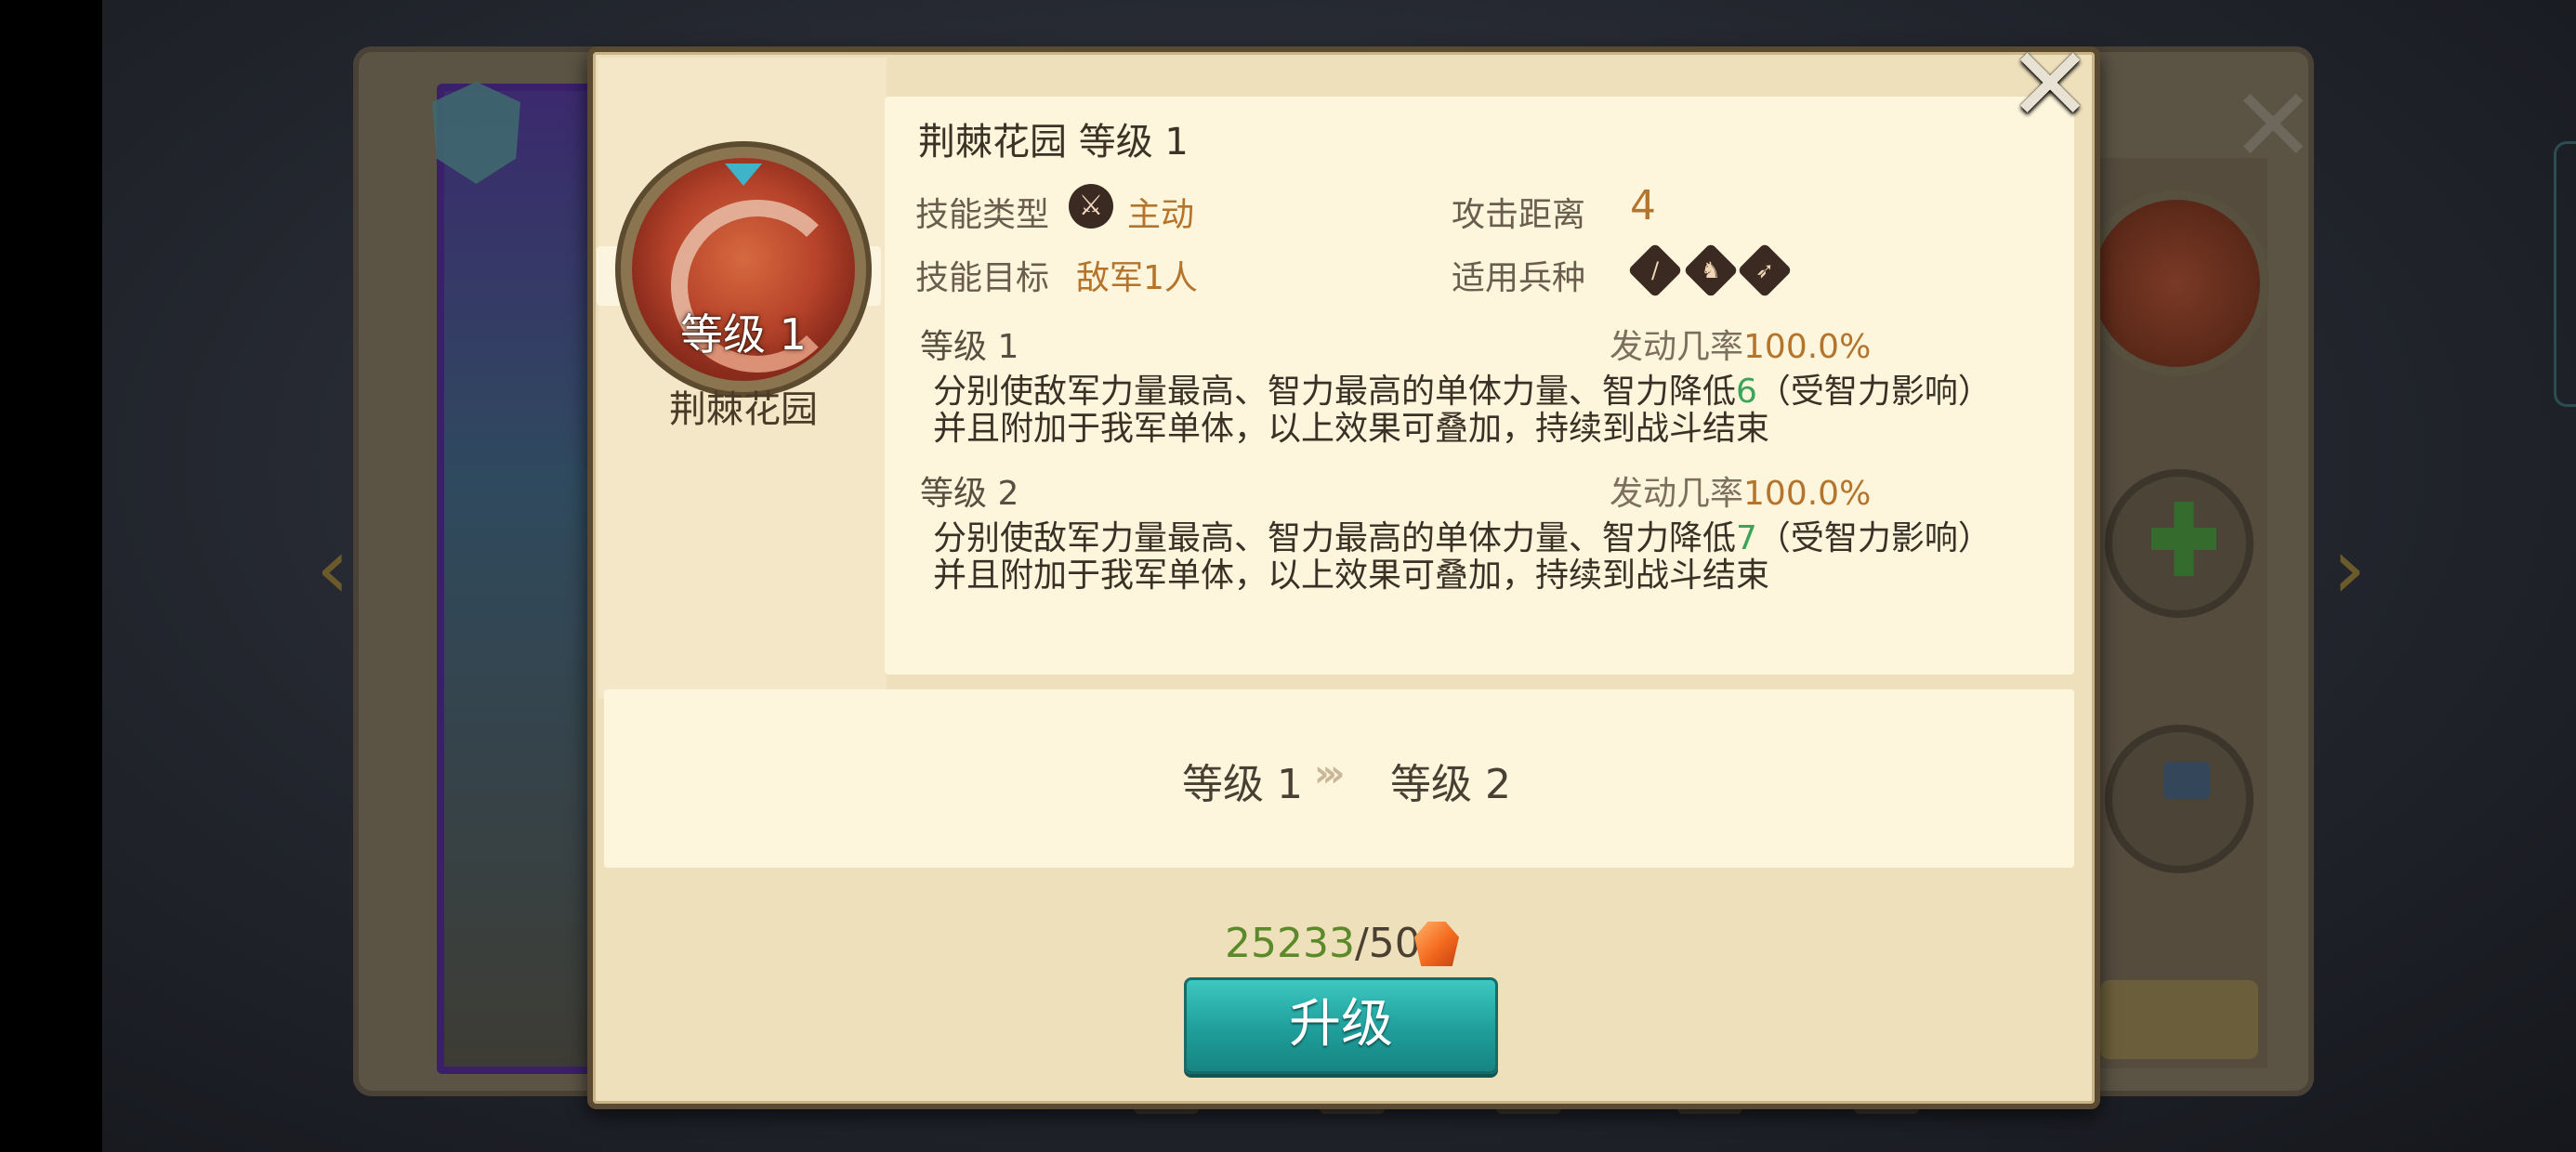  Describe the element at coordinates (743, 409) in the screenshot. I see `emblem-skill-name: 荆棘花园` at that location.